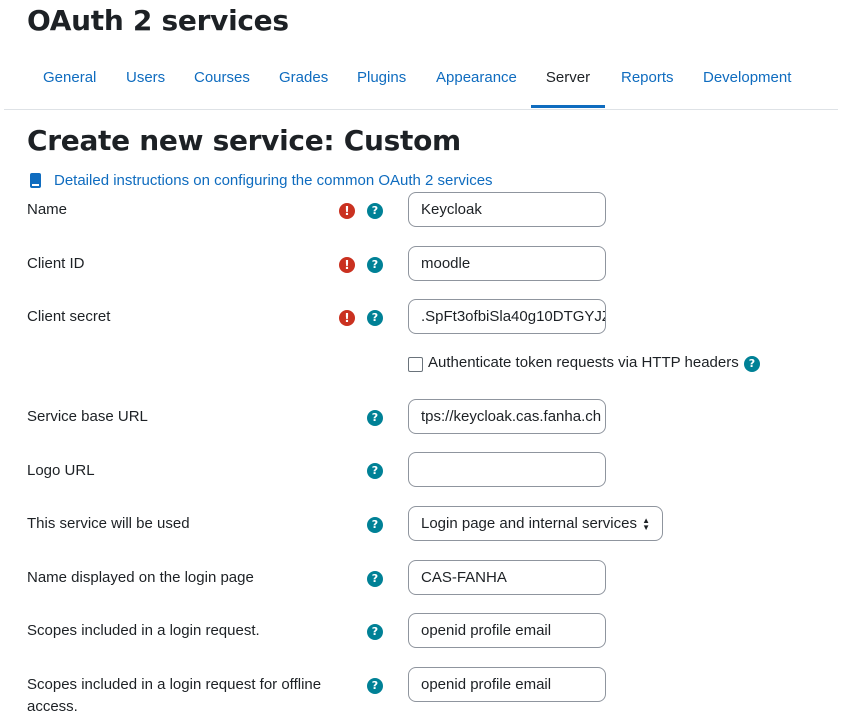  I want to click on book-icon, so click(35, 180).